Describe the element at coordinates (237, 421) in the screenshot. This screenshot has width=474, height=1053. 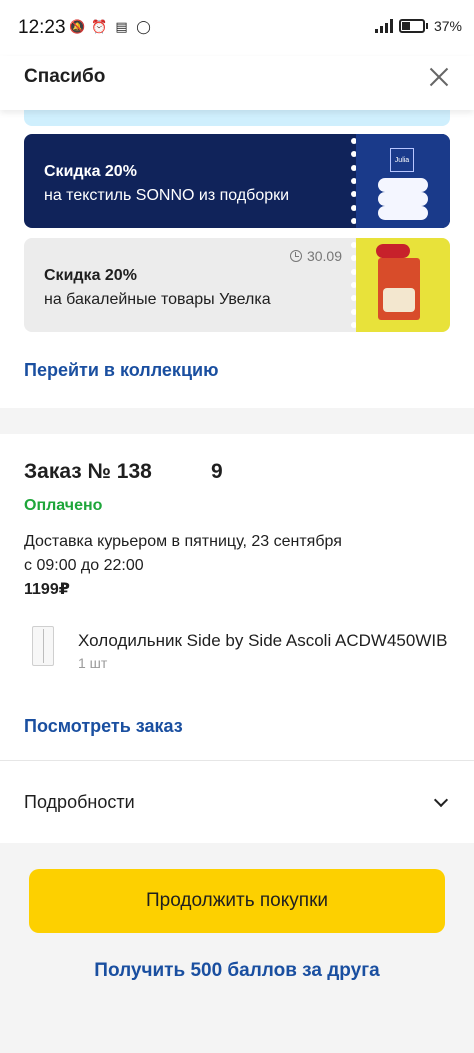
I see `section-divider` at that location.